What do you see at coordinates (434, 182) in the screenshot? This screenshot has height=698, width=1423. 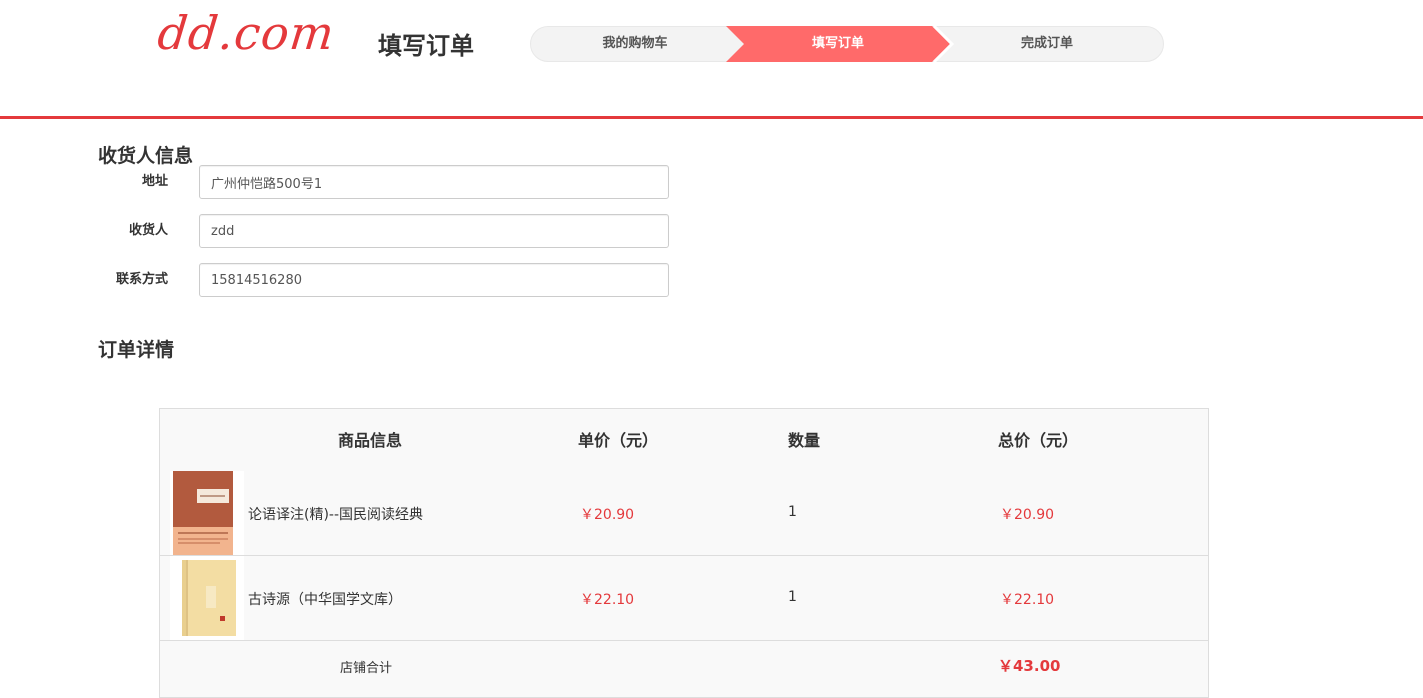 I see `address-input` at bounding box center [434, 182].